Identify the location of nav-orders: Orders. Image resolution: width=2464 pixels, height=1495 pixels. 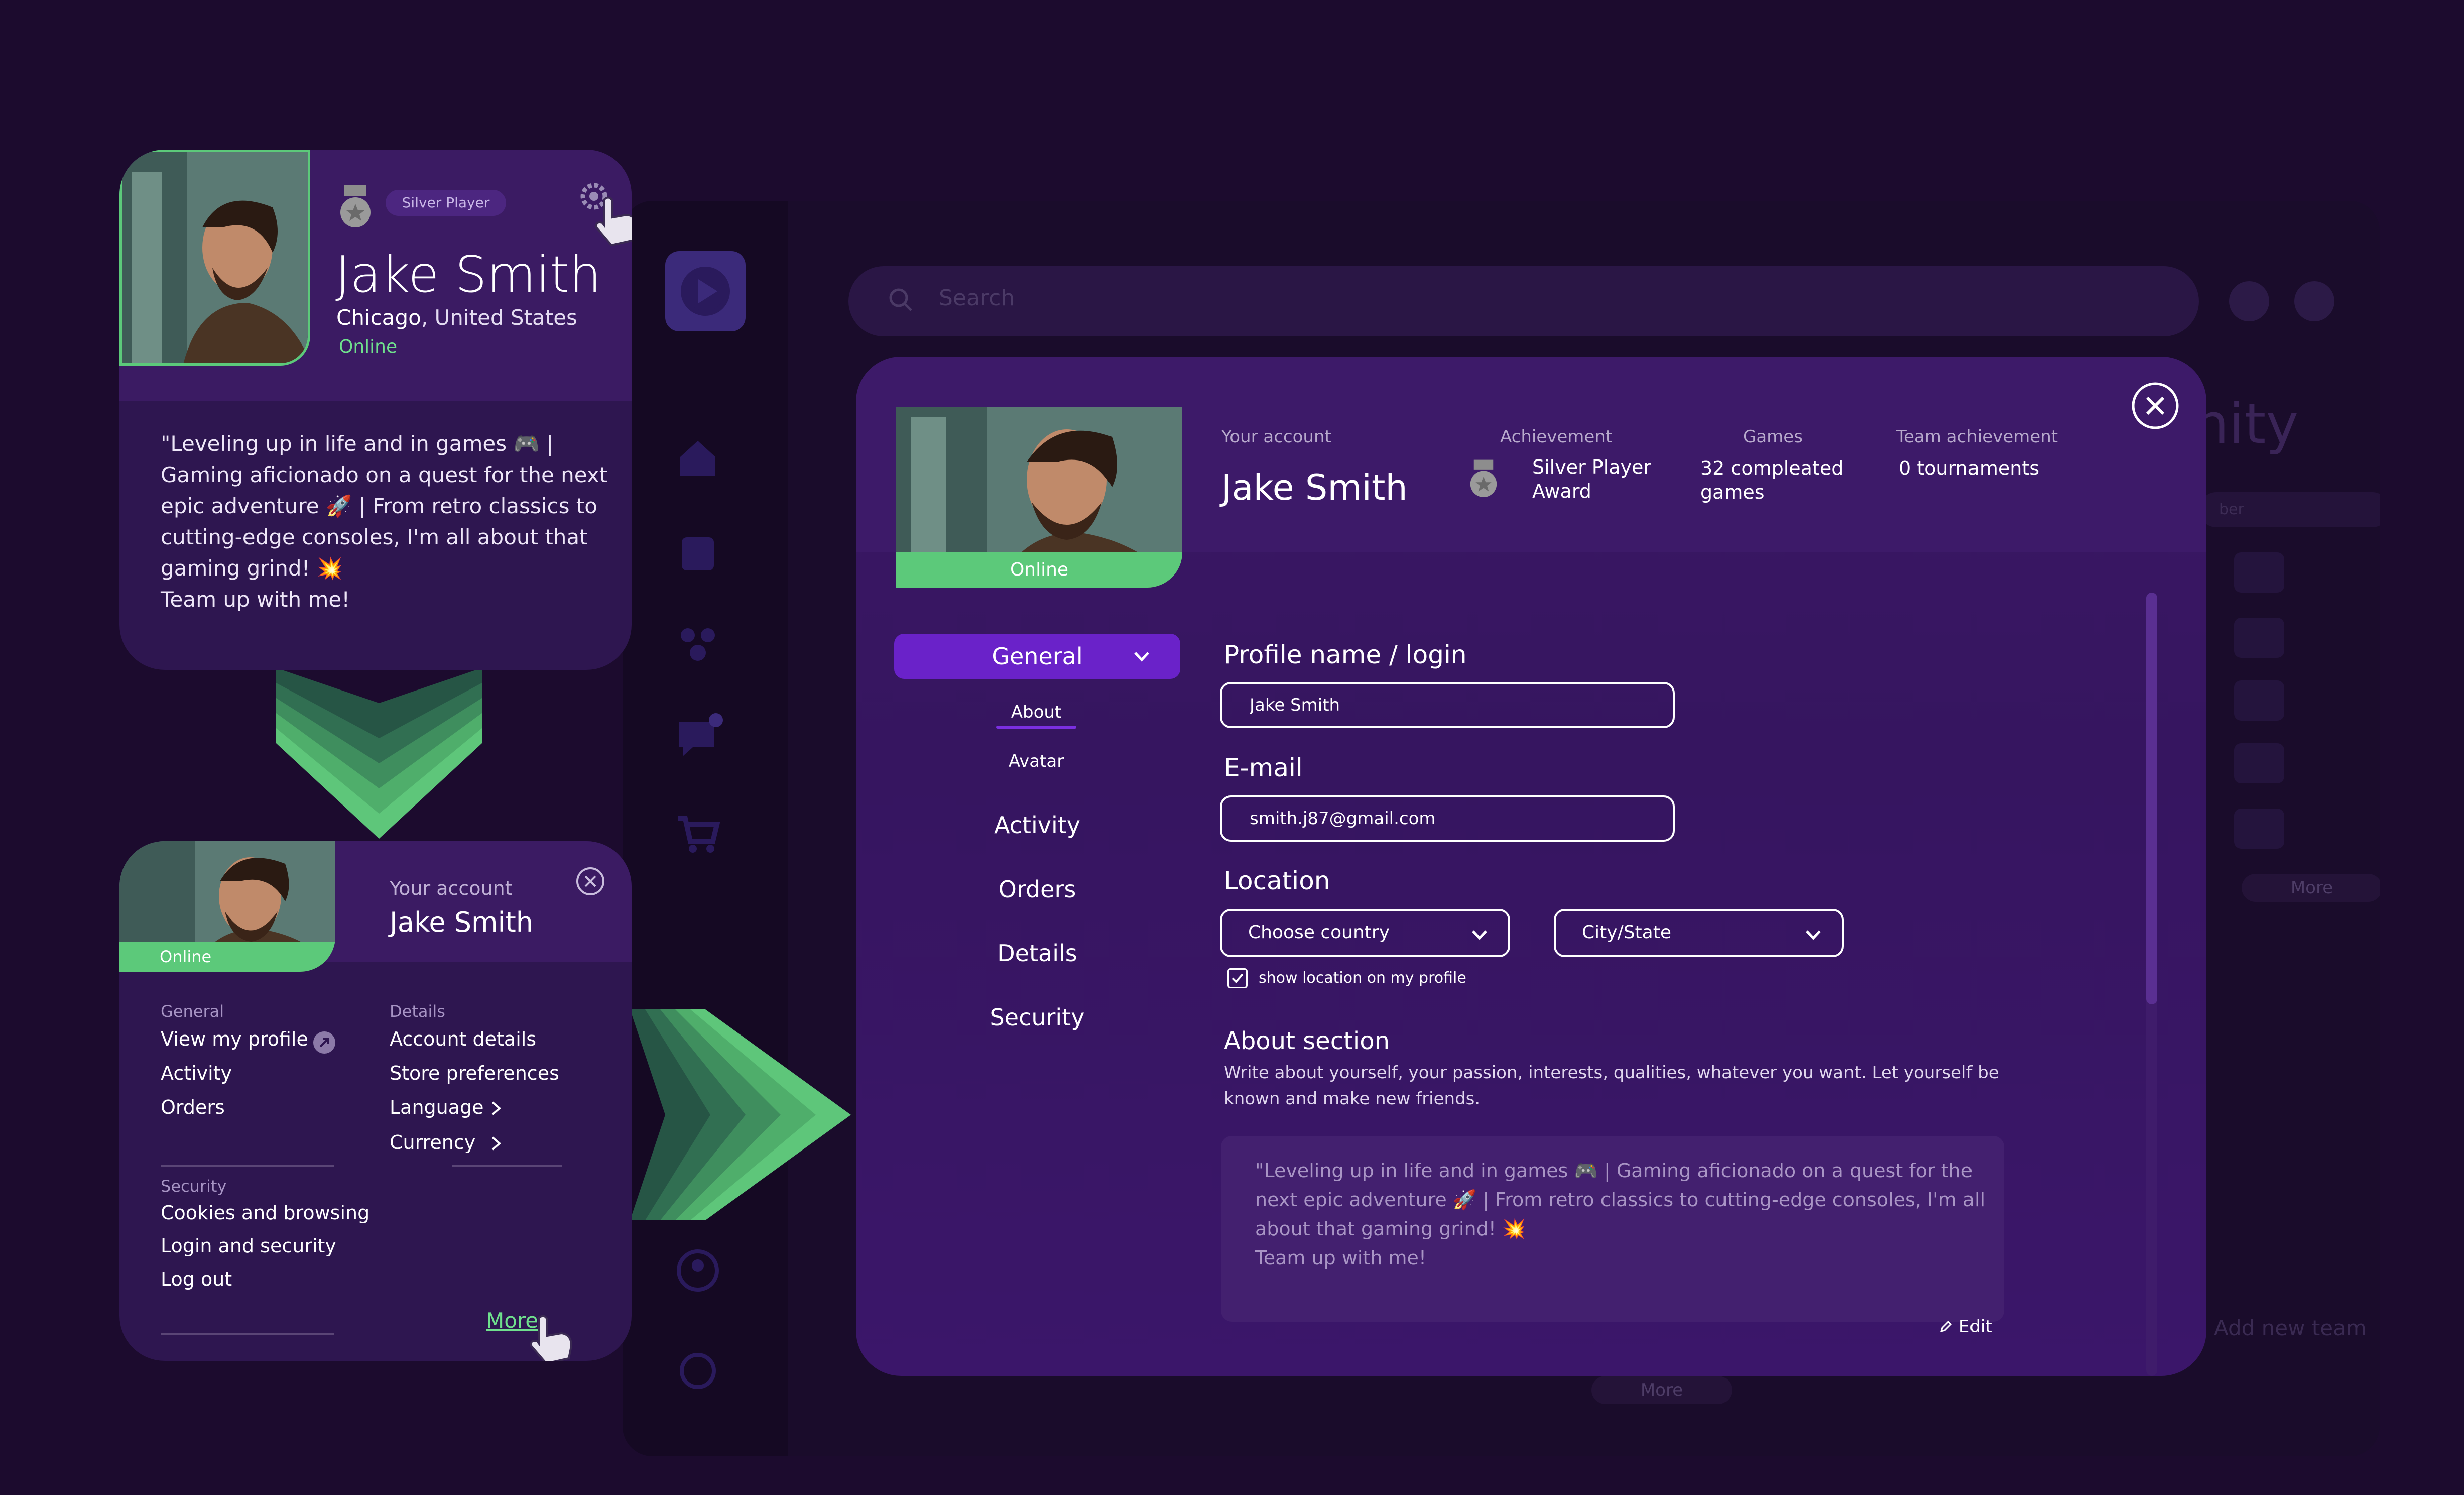
(1037, 889).